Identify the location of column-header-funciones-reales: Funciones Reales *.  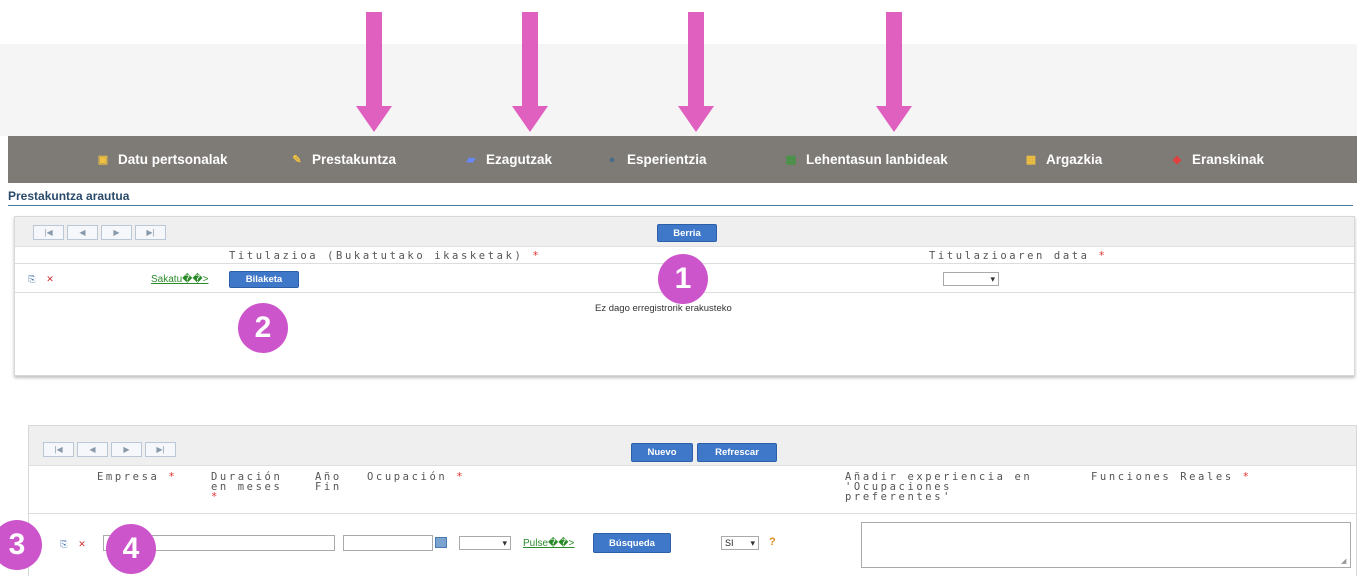
(1171, 477).